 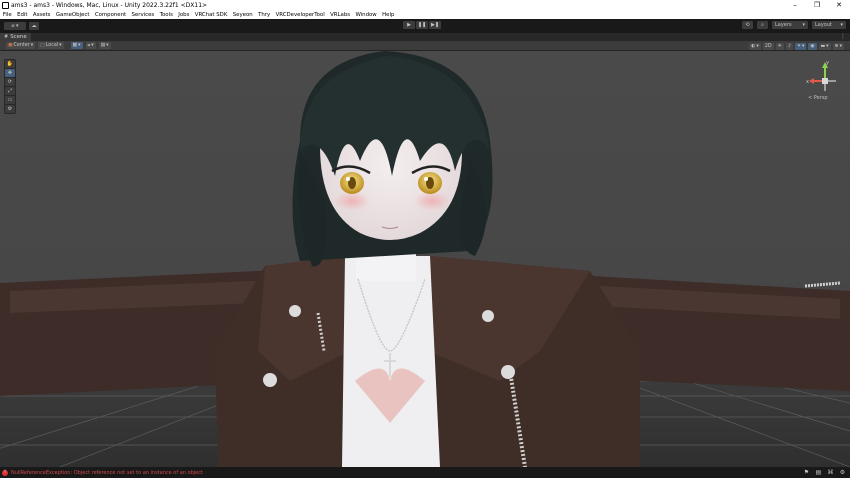 I want to click on scene-toolbar-right: ◐ ▾ 2D ☀ ♪ ✦ ▾ ◉ ▬ ▾ ⊕ ▾, so click(x=796, y=46).